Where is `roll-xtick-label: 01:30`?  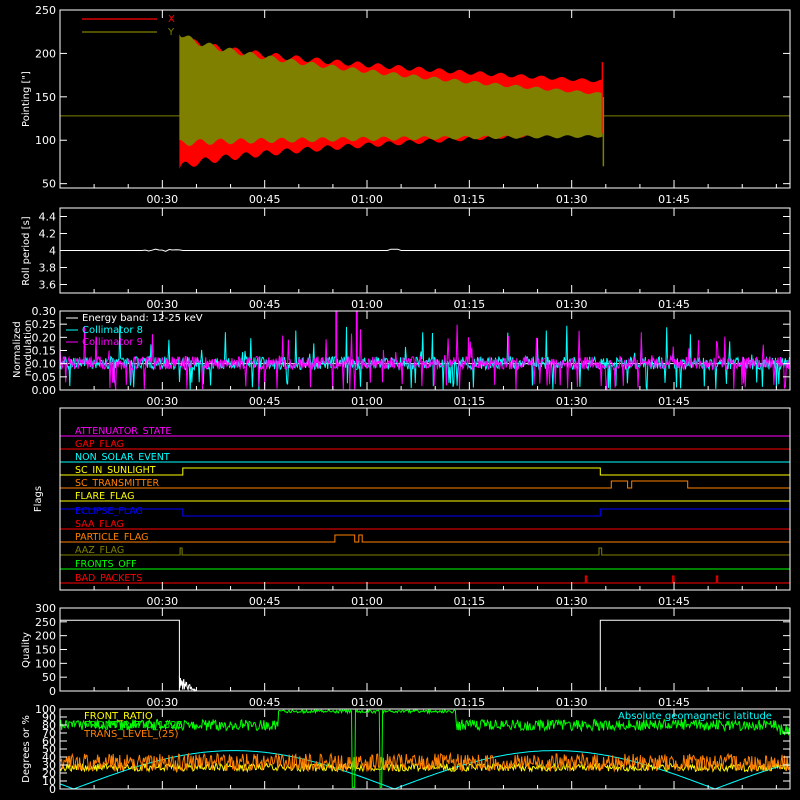 roll-xtick-label: 01:30 is located at coordinates (572, 304).